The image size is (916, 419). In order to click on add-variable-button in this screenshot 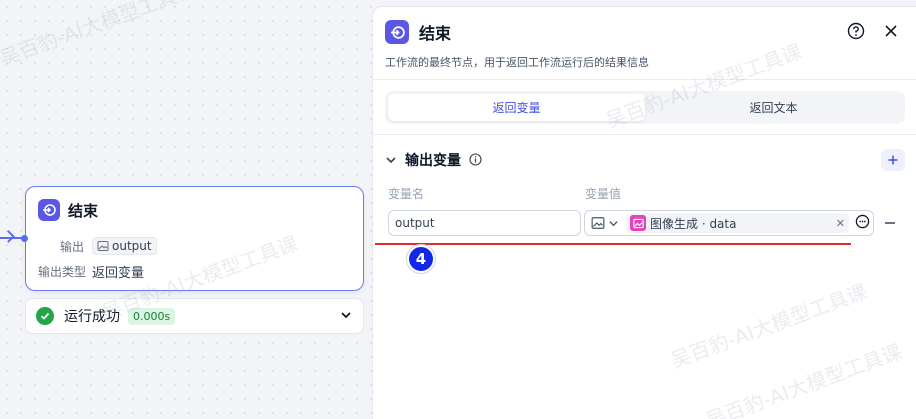, I will do `click(893, 160)`.